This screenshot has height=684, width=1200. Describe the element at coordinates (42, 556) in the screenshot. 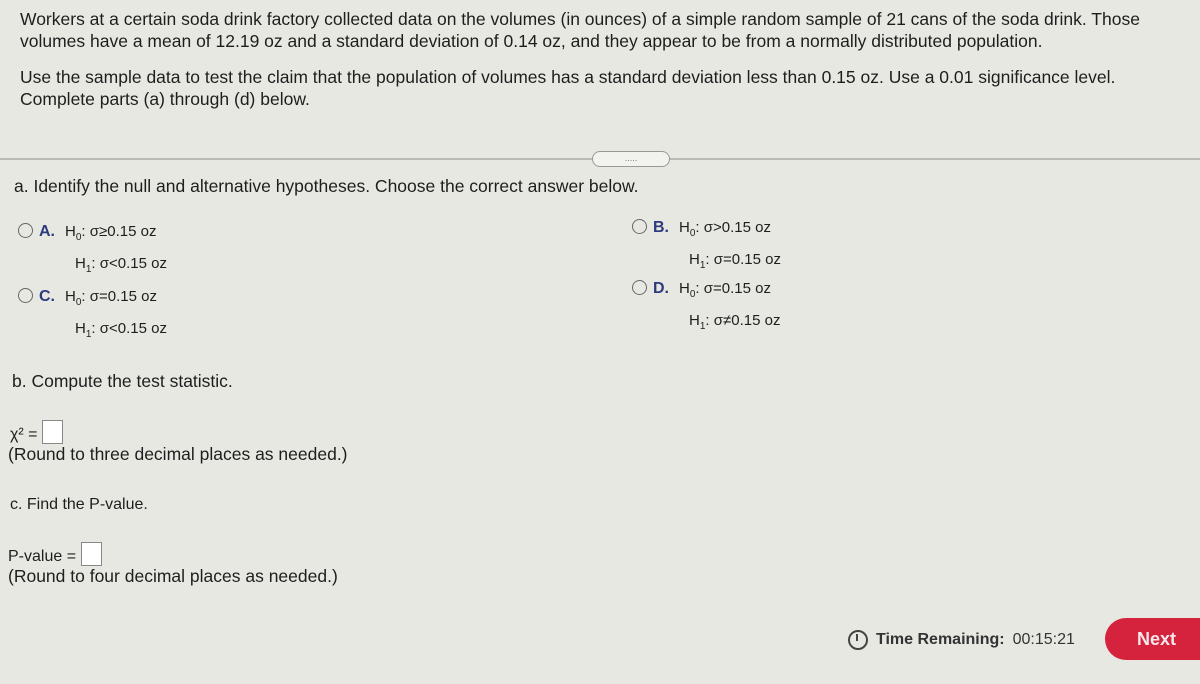

I see `p-value-label: P-value =` at that location.